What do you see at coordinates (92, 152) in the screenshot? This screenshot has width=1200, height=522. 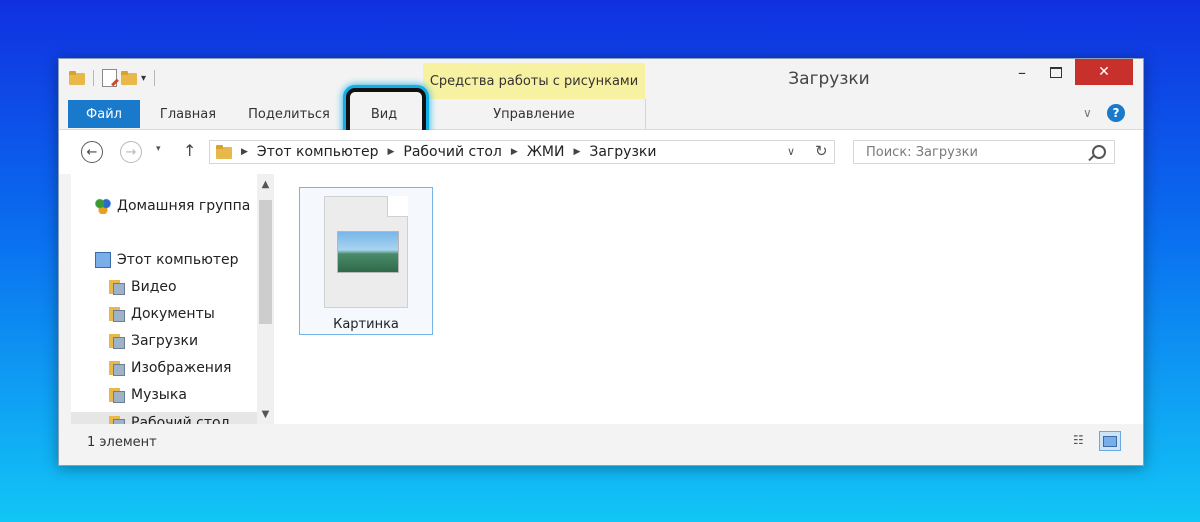 I see `back-button: ←` at bounding box center [92, 152].